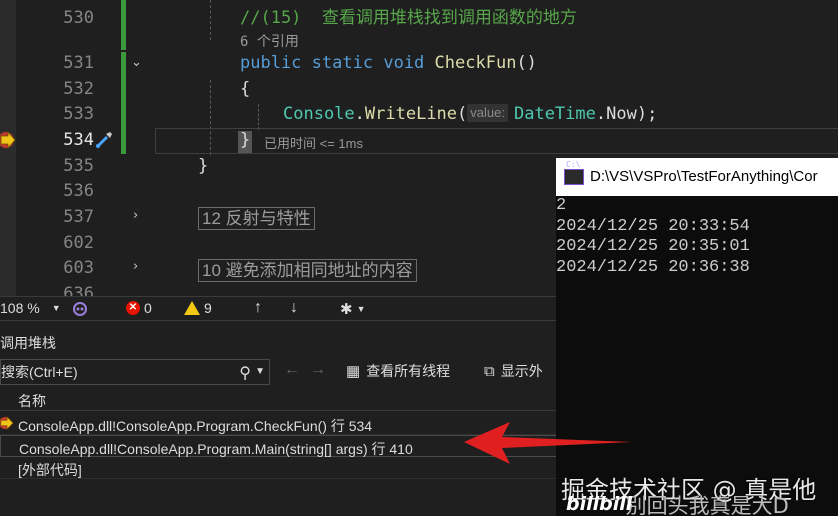 Image resolution: width=838 pixels, height=516 pixels. Describe the element at coordinates (419, 89) in the screenshot. I see `code-line: 532 {` at that location.